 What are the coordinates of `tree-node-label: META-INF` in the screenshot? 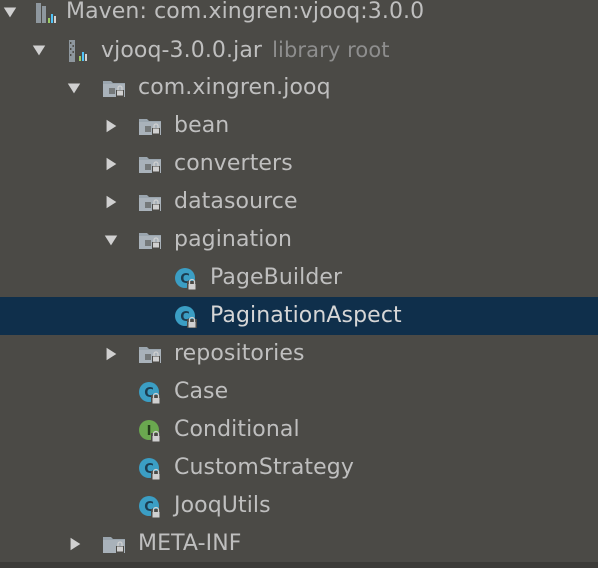 It's located at (190, 543).